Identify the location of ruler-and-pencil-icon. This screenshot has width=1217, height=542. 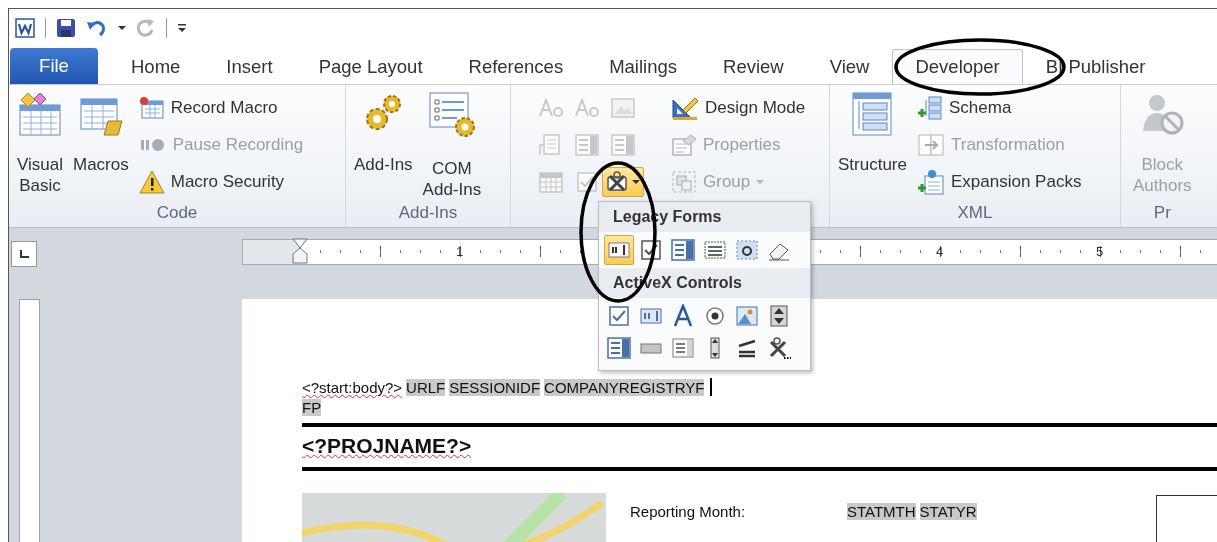
(685, 107).